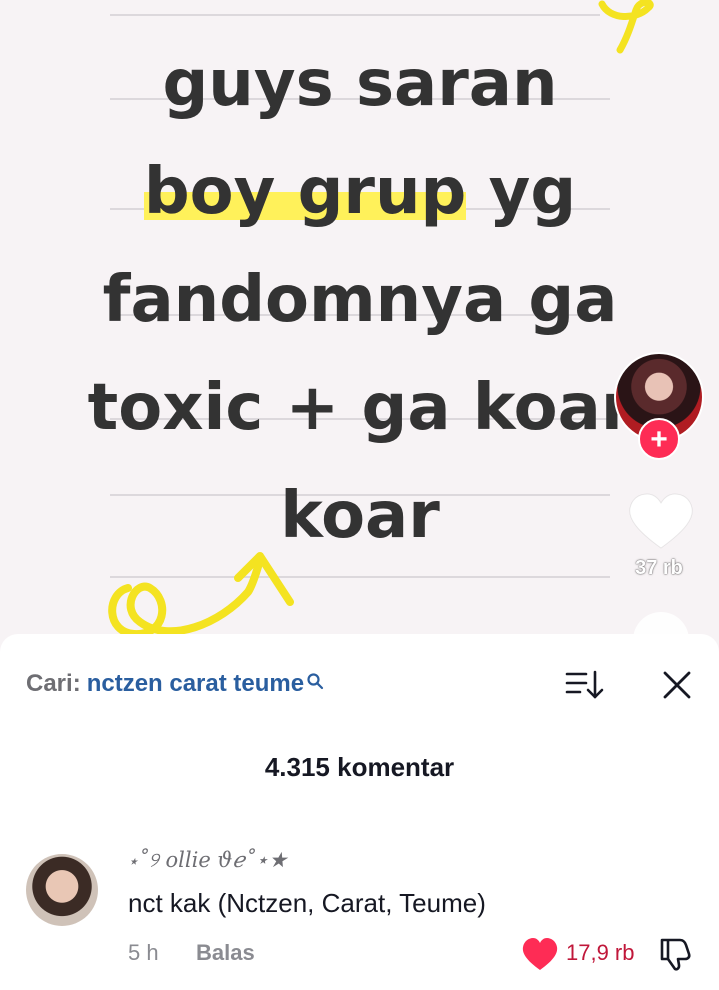 This screenshot has height=990, width=719. Describe the element at coordinates (661, 522) in the screenshot. I see `like-heart-icon` at that location.